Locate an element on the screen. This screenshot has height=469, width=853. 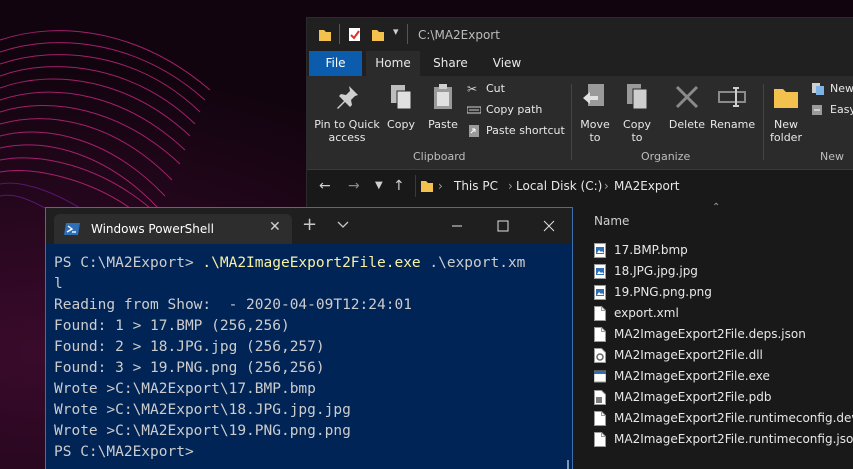
terminal-line: Found: 3 > 19.PNG.png (256,256) is located at coordinates (189, 368).